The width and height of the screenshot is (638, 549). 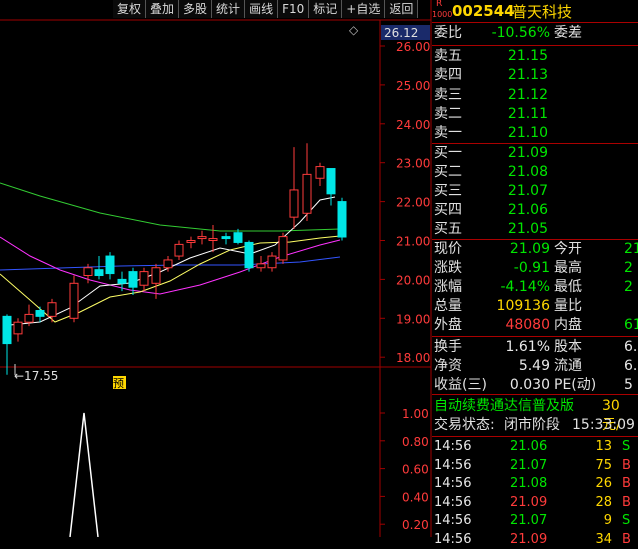 I want to click on stat-label-2: PE(动), so click(x=575, y=385).